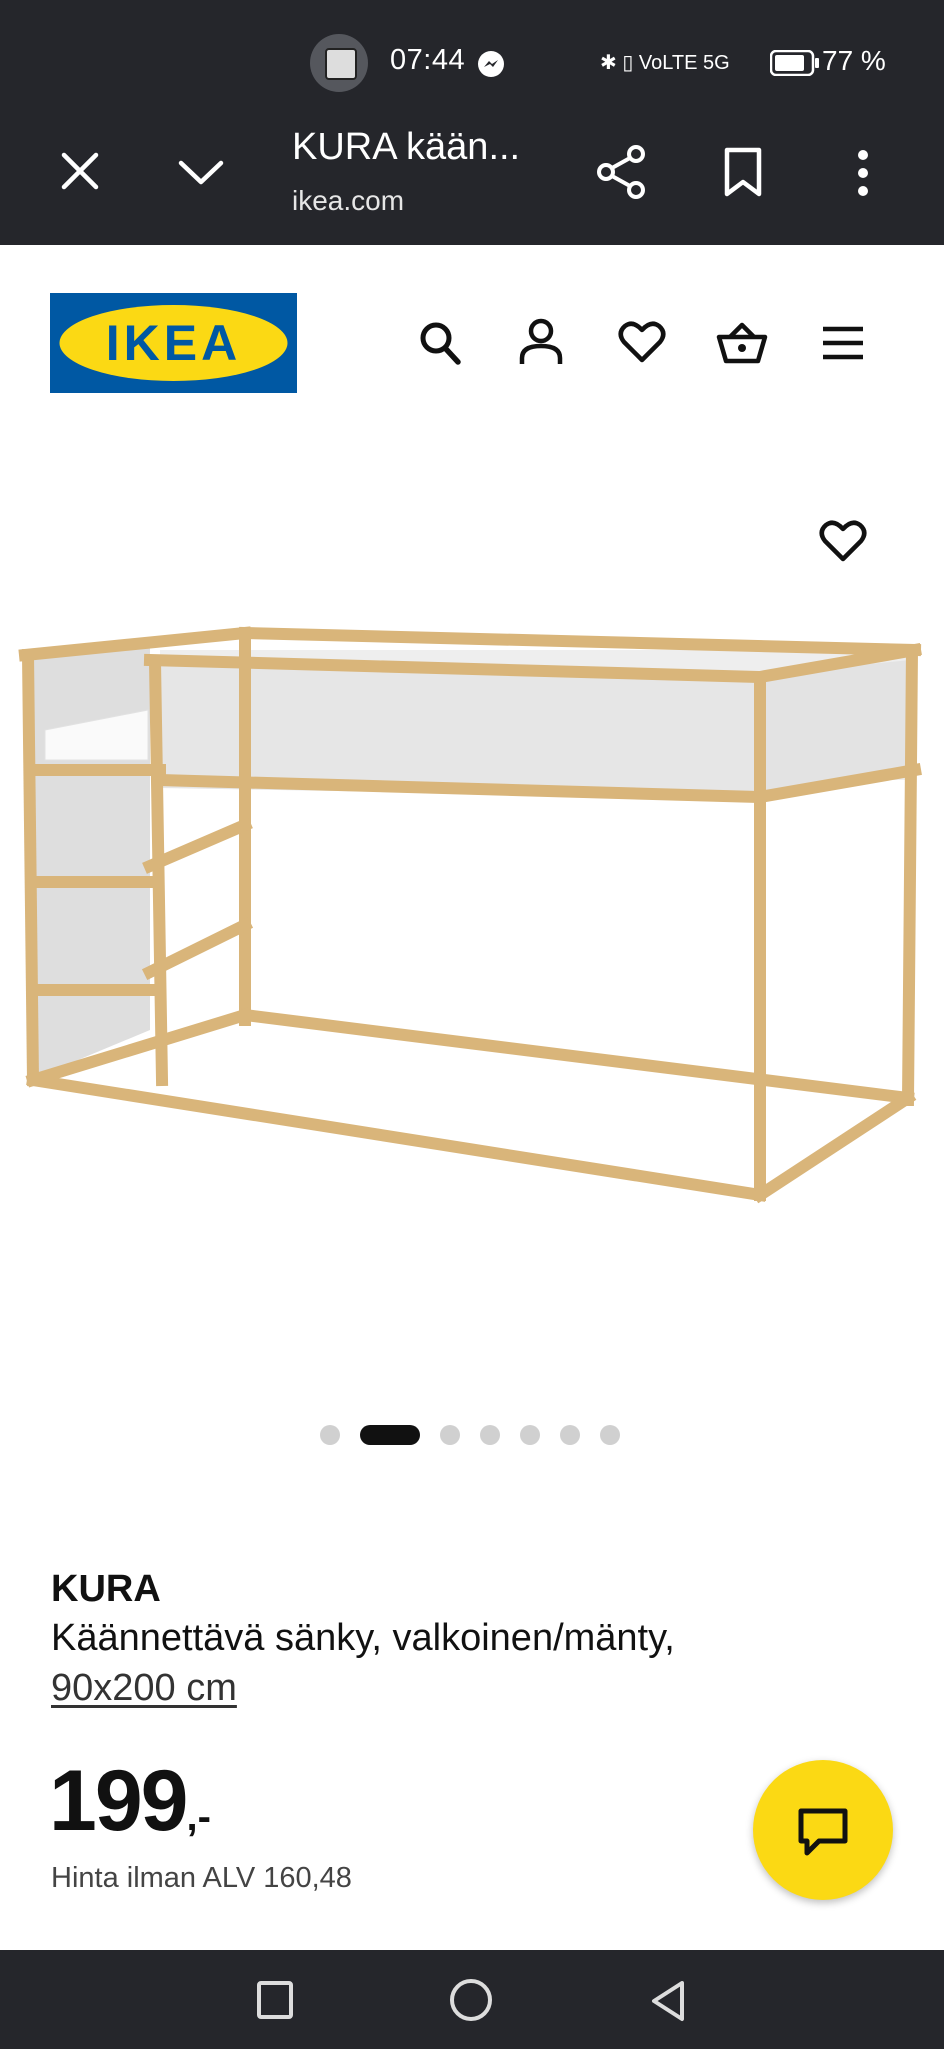 The width and height of the screenshot is (944, 2049). What do you see at coordinates (201, 172) in the screenshot?
I see `chevron-down-icon` at bounding box center [201, 172].